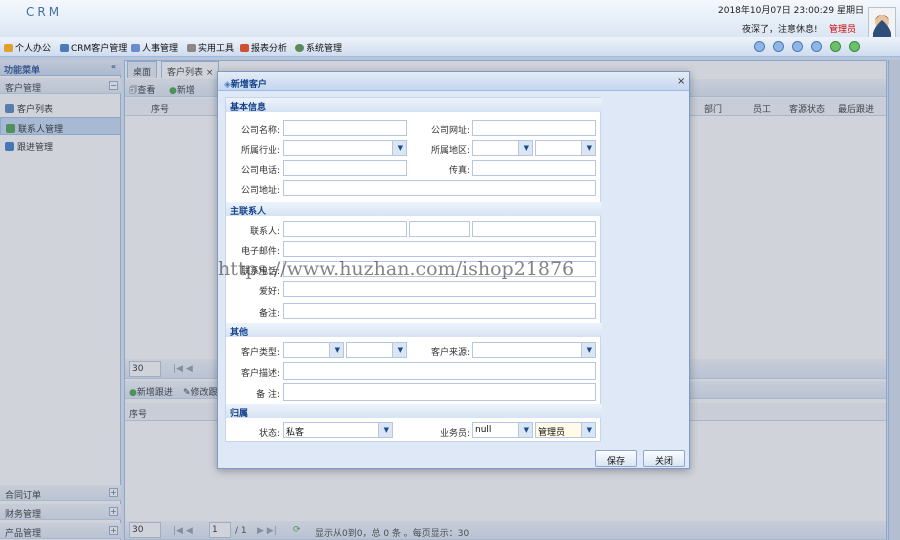 The height and width of the screenshot is (540, 900). Describe the element at coordinates (135, 48) in the screenshot. I see `users-icon` at that location.